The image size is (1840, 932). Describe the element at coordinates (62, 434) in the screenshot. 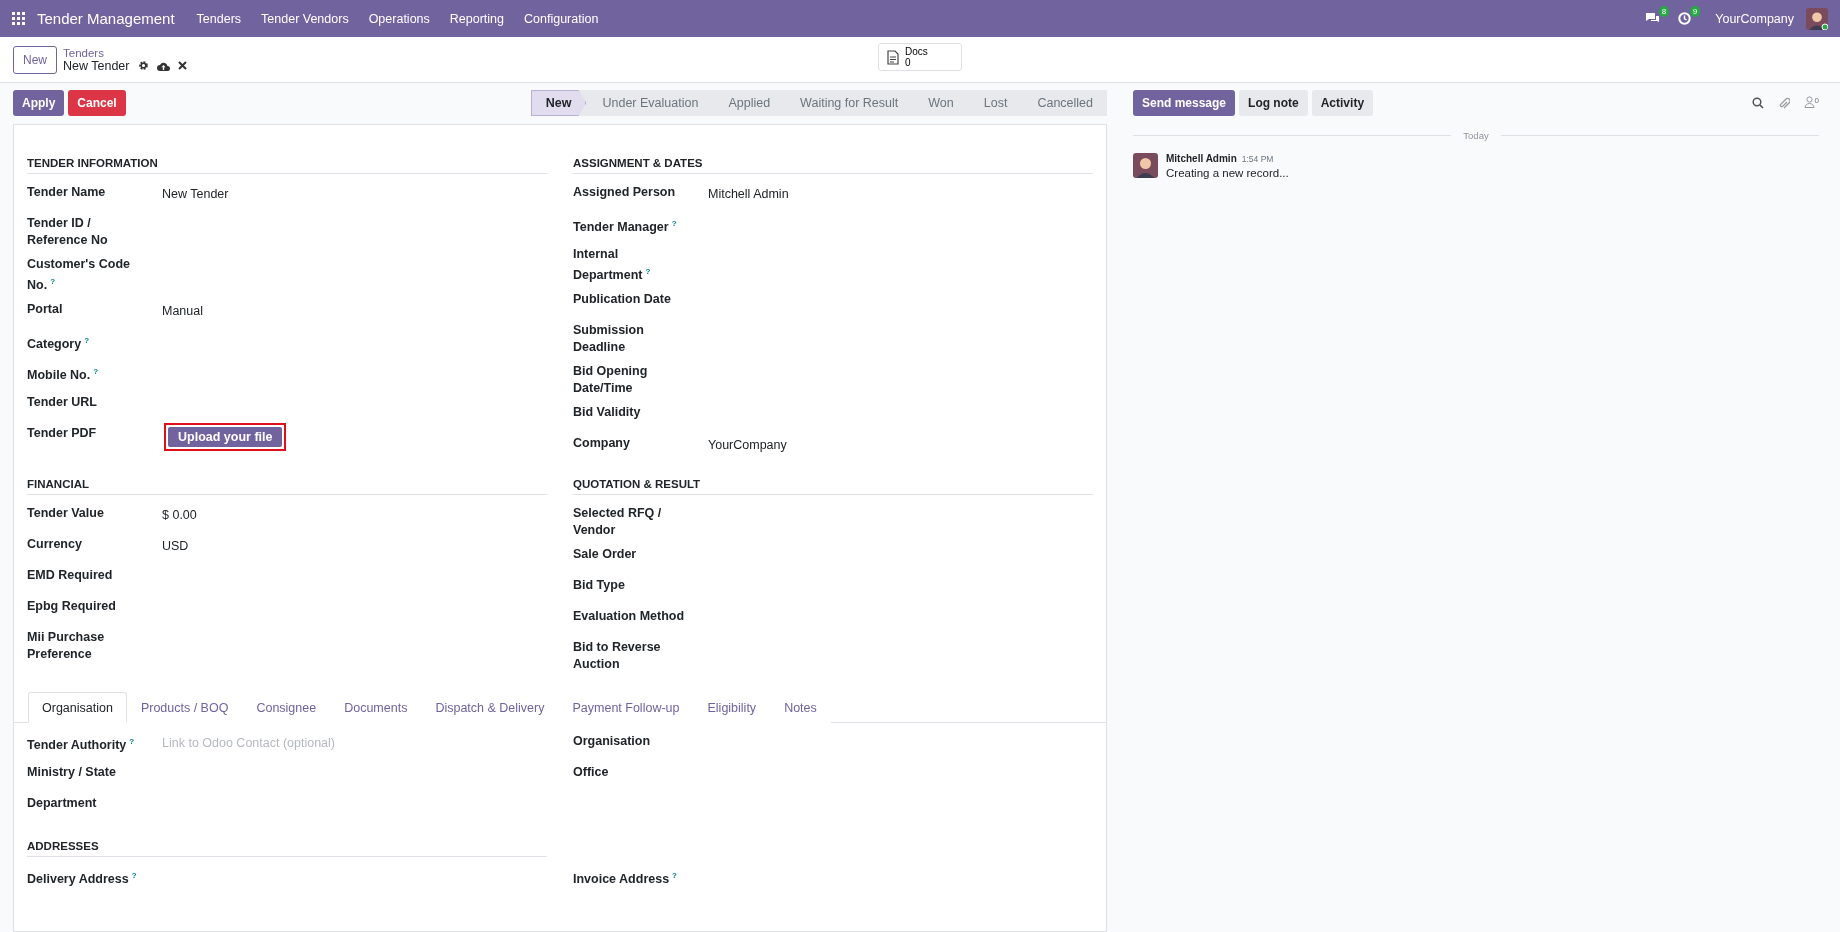

I see `field-label: Tender PDF` at that location.